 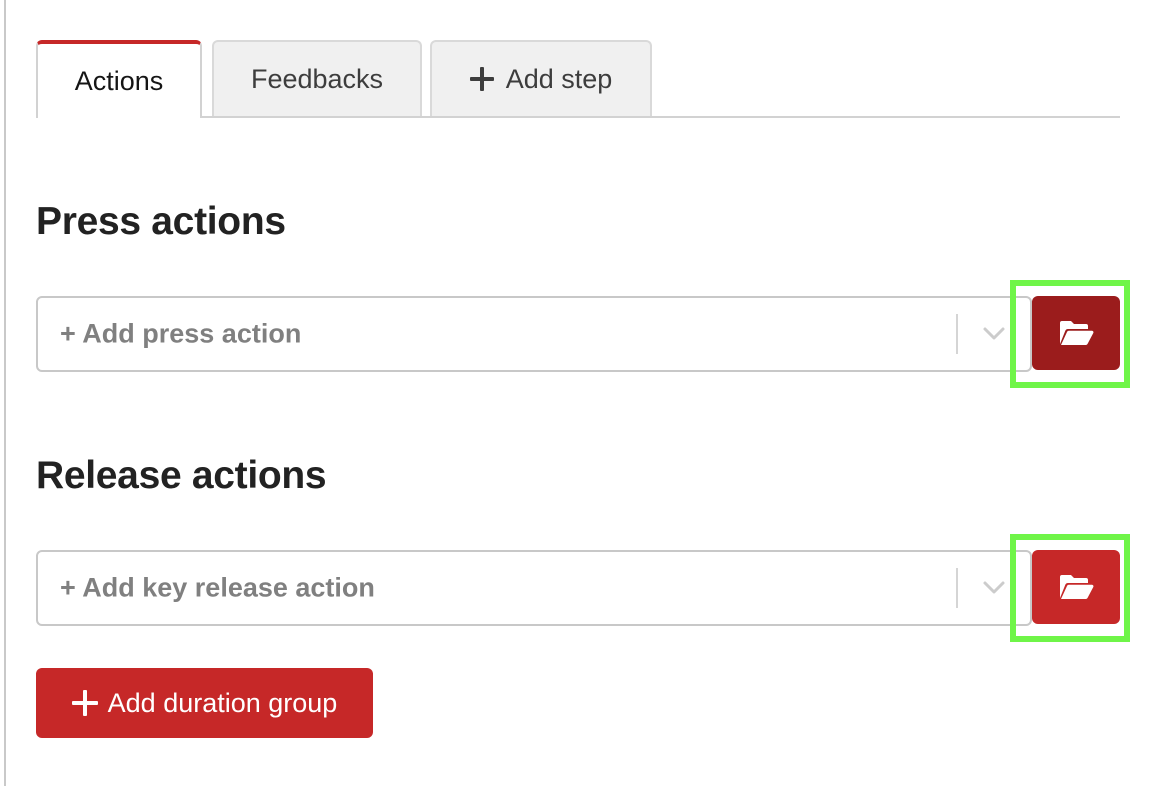 I want to click on tab-add-step: Add step, so click(x=541, y=78).